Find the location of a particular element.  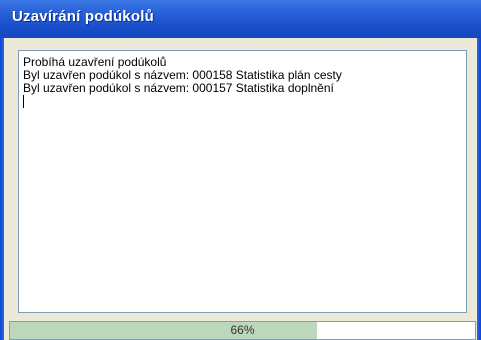

window-title: Uzavírání podúkolů is located at coordinates (83, 16).